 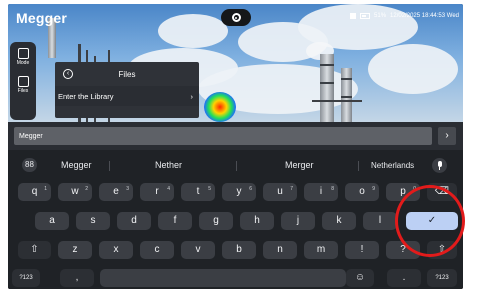 What do you see at coordinates (365, 16) in the screenshot?
I see `battery-icon` at bounding box center [365, 16].